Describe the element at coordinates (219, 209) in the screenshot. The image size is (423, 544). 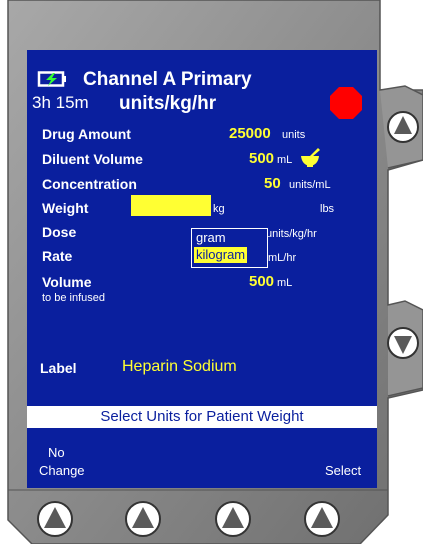
I see `weight-unit-kg: kg` at that location.